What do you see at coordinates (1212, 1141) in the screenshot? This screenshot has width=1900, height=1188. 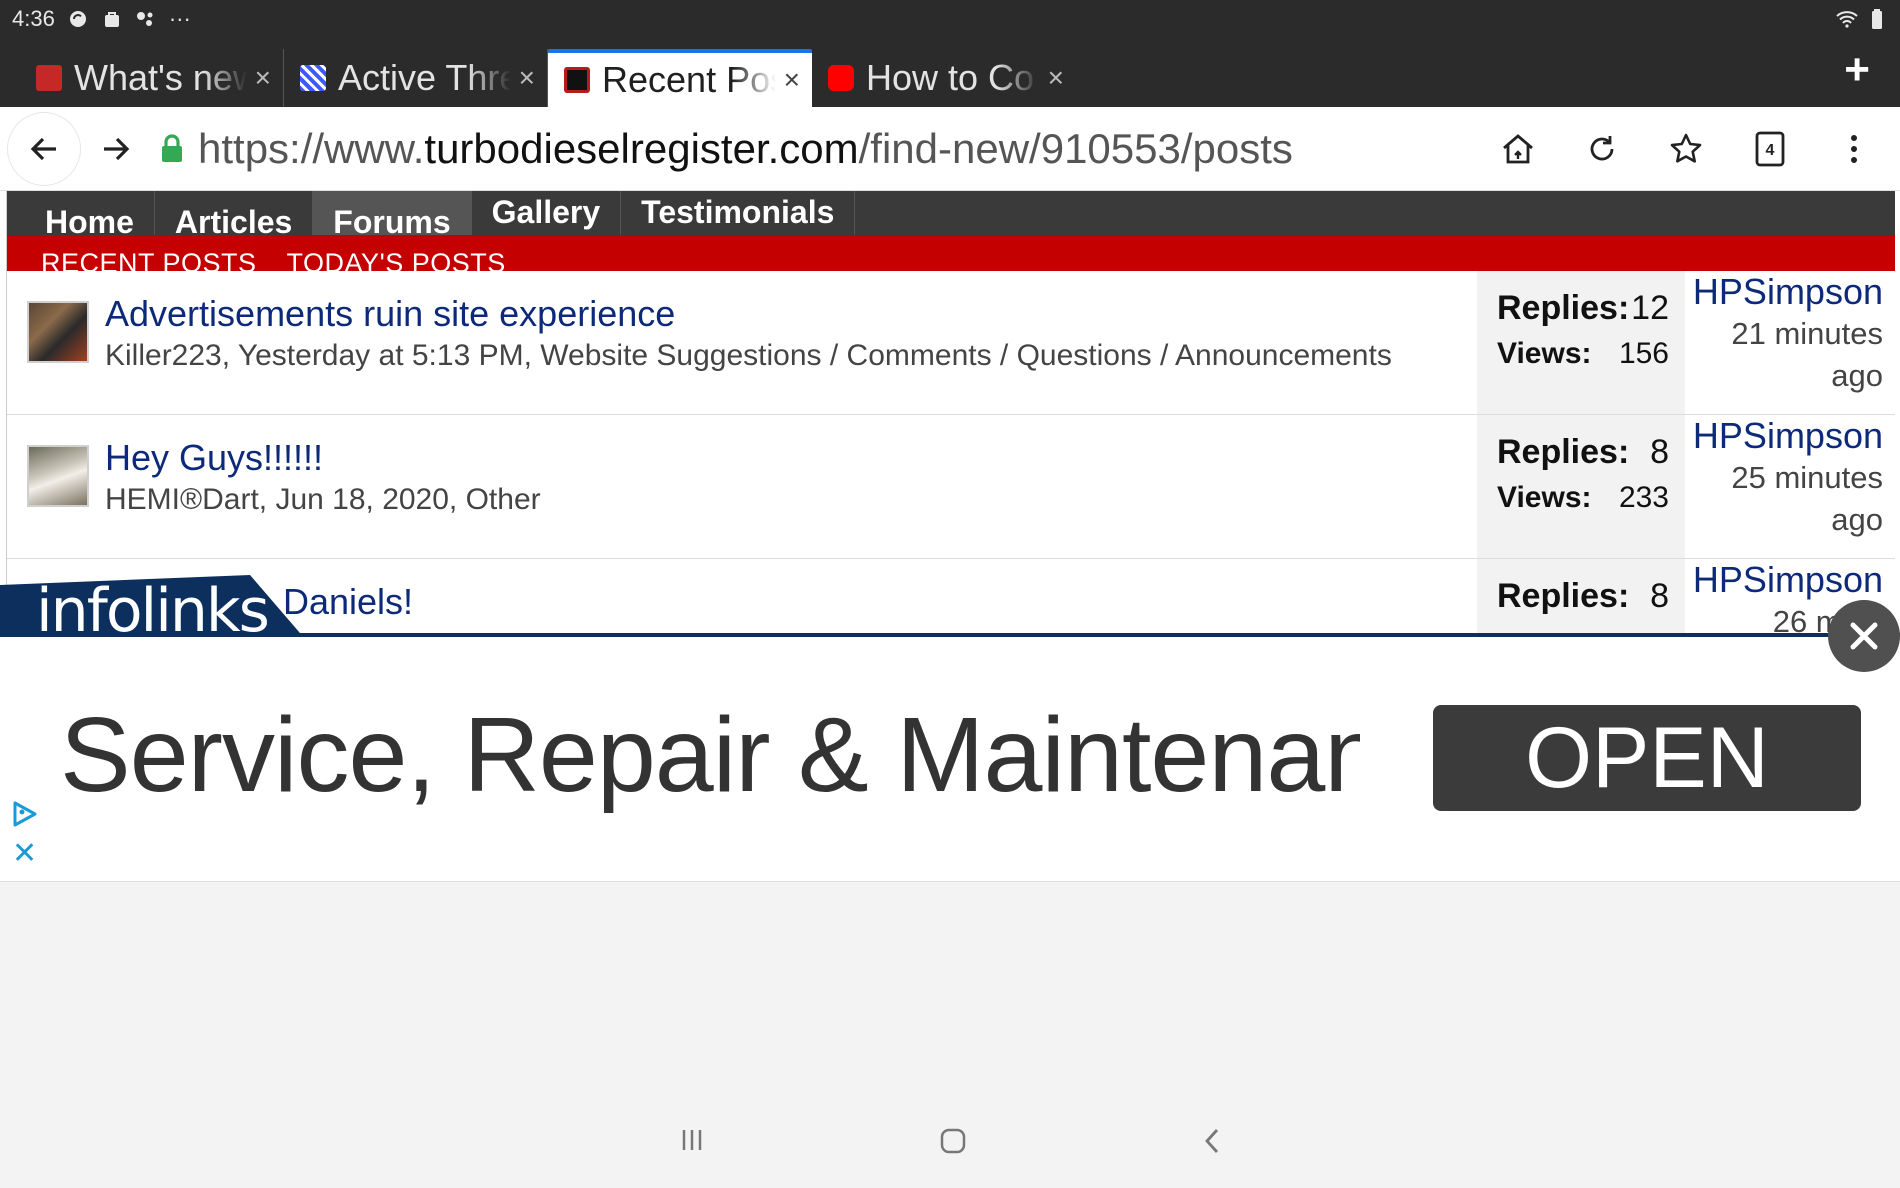 I see `chevron-left-icon` at bounding box center [1212, 1141].